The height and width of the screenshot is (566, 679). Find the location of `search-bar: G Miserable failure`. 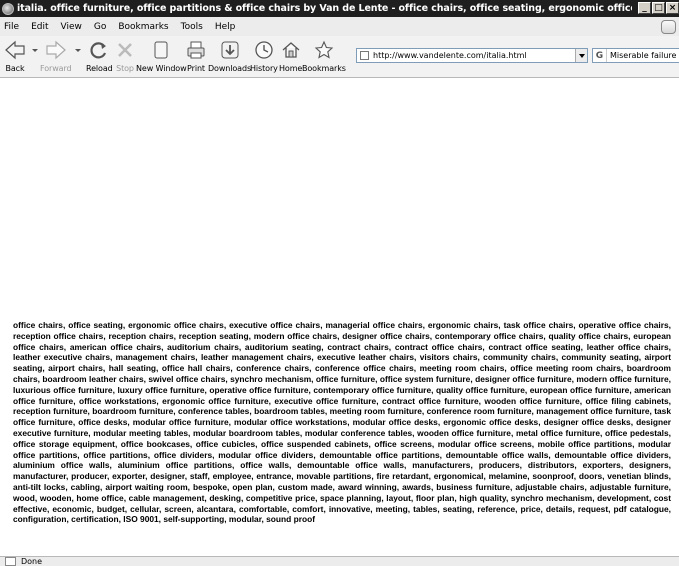

search-bar: G Miserable failure is located at coordinates (635, 55).